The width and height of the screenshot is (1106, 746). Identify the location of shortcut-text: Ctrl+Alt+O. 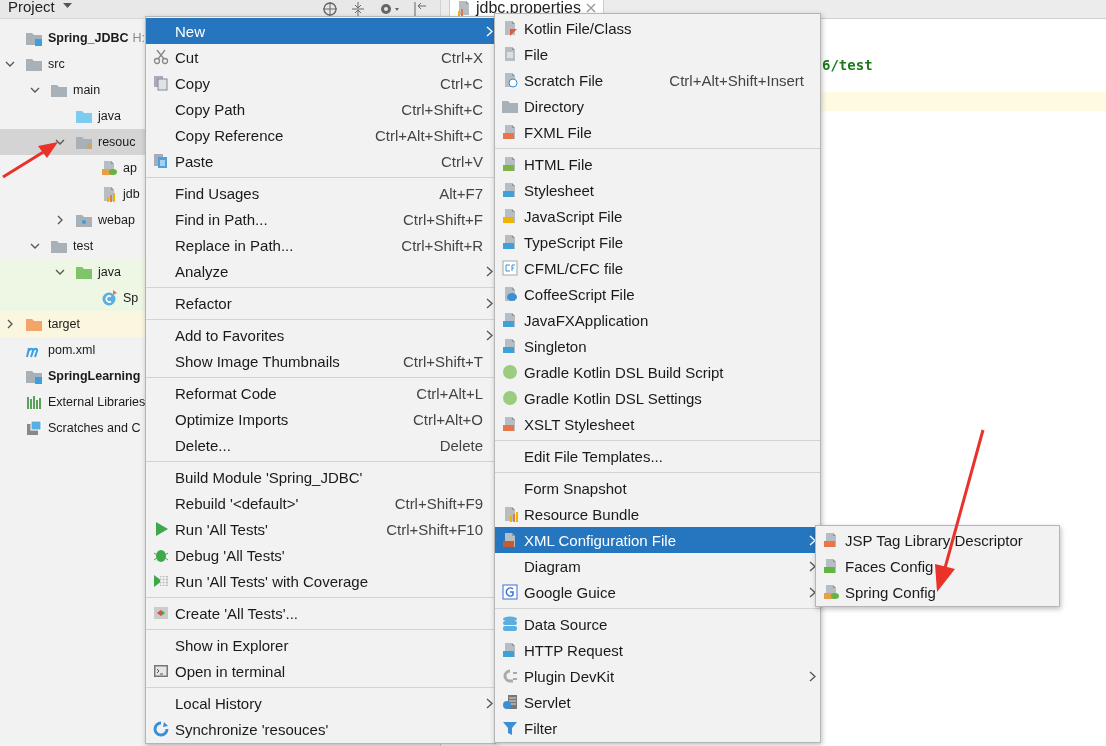
(447, 419).